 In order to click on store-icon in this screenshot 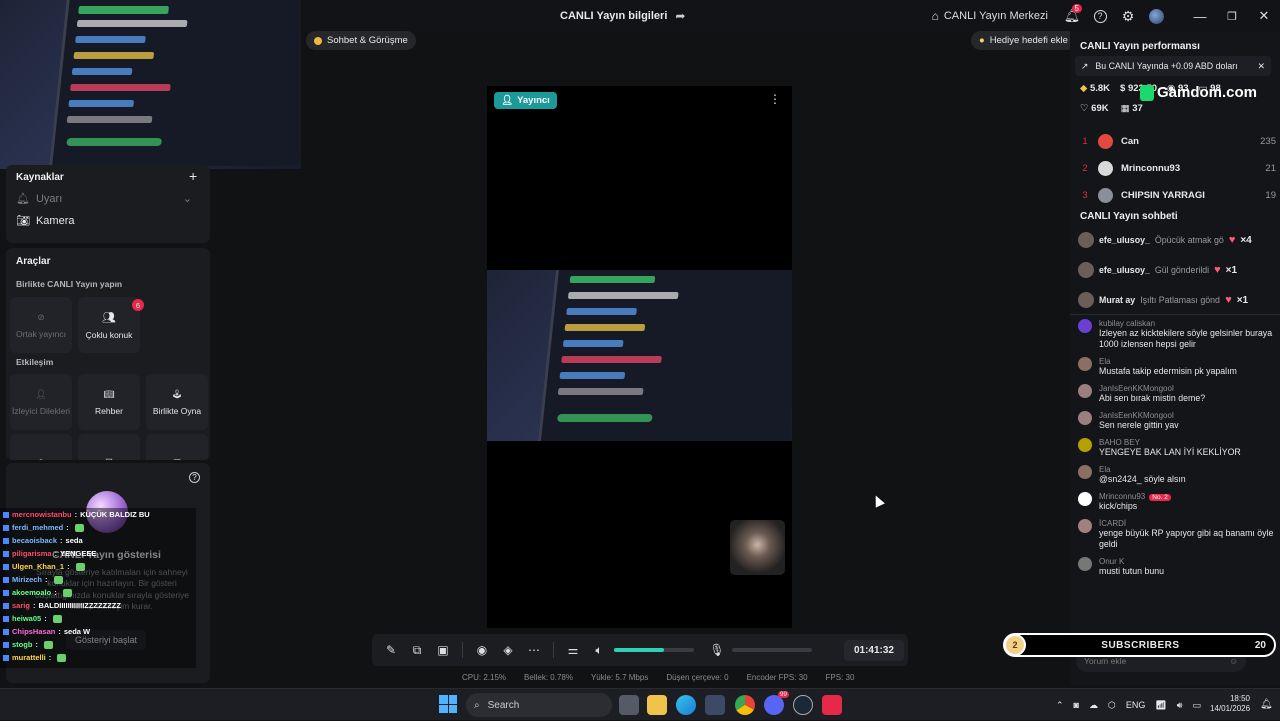, I will do `click(715, 705)`.